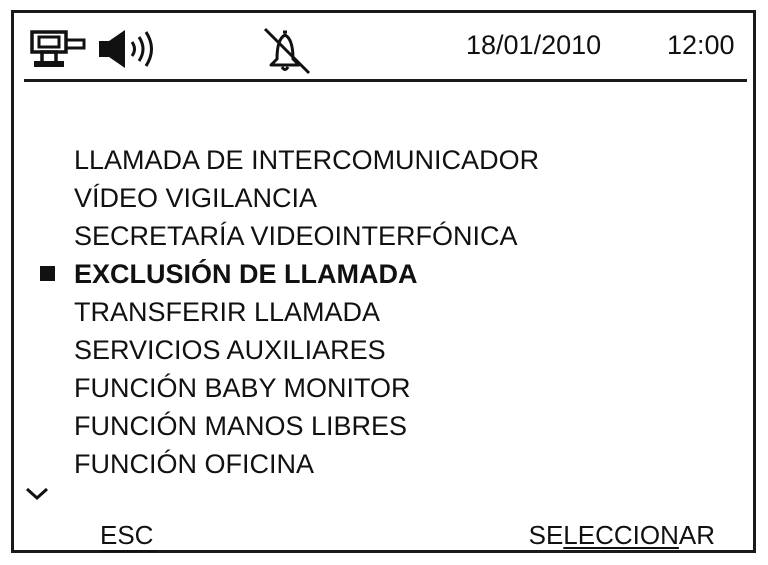 This screenshot has height=565, width=768. Describe the element at coordinates (696, 535) in the screenshot. I see `select-label-end: AR` at that location.